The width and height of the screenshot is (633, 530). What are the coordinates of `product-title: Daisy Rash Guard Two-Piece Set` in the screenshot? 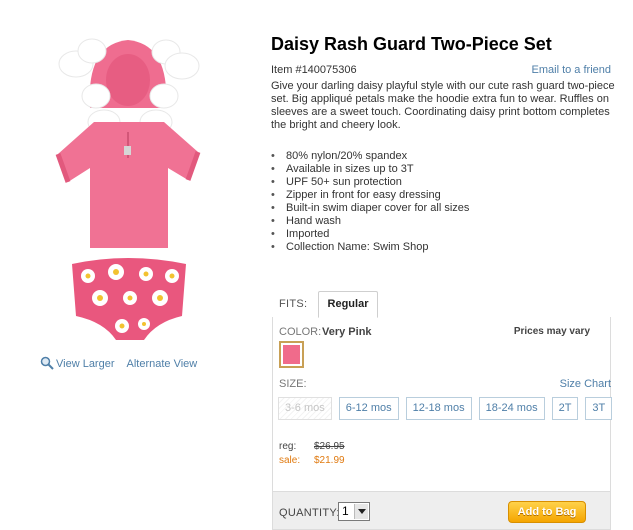 It's located at (411, 44).